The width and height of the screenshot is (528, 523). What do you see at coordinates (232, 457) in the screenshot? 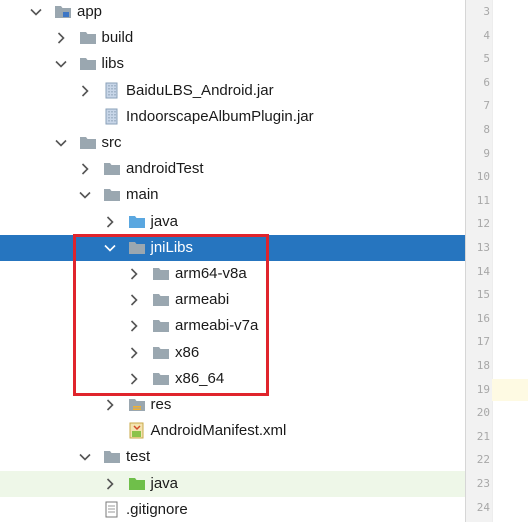
I see `tree-row-test: test` at bounding box center [232, 457].